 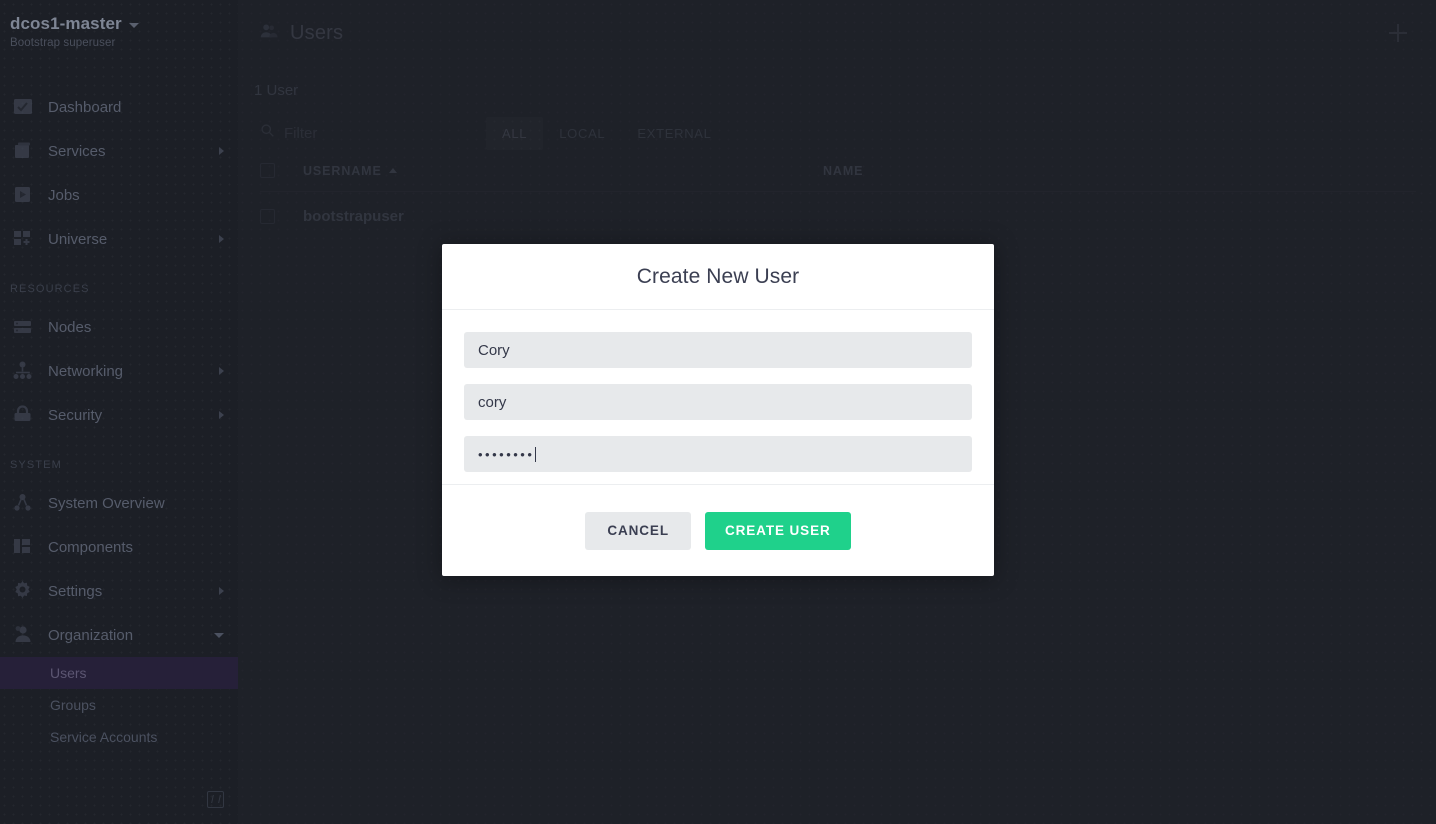 What do you see at coordinates (506, 454) in the screenshot?
I see `password-value: ••••••••` at bounding box center [506, 454].